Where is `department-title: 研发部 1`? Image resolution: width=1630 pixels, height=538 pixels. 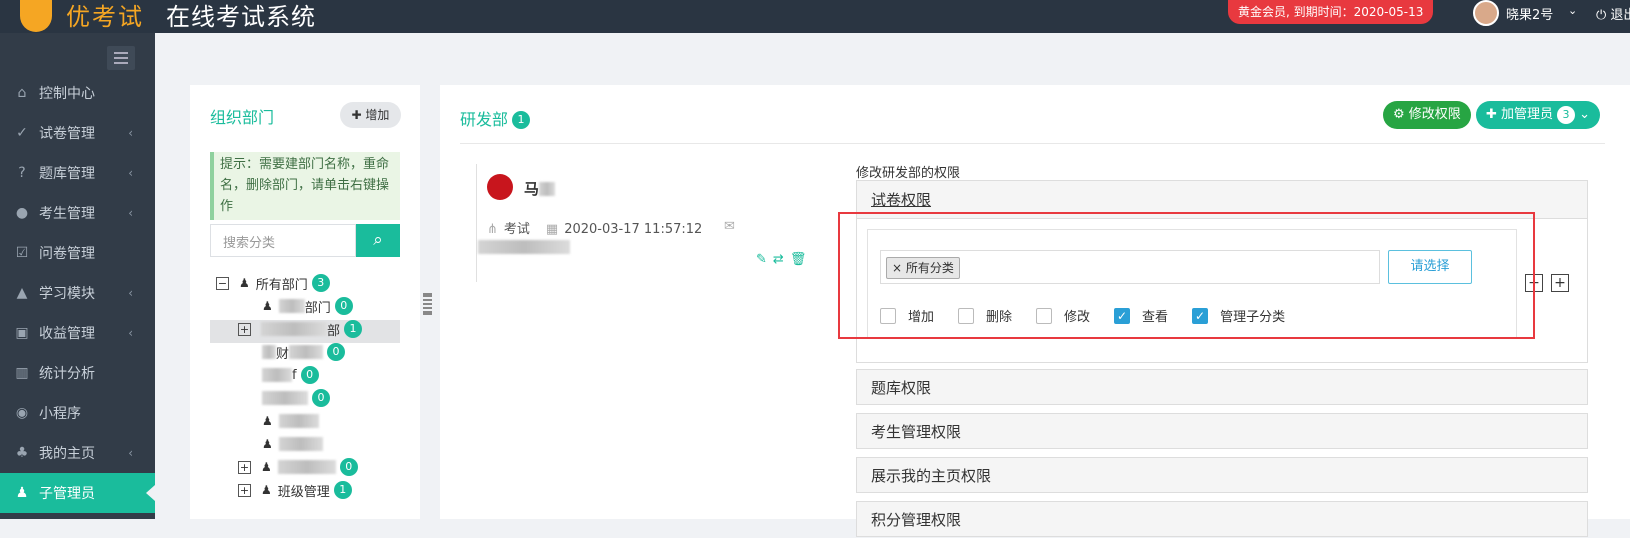 department-title: 研发部 1 is located at coordinates (495, 118).